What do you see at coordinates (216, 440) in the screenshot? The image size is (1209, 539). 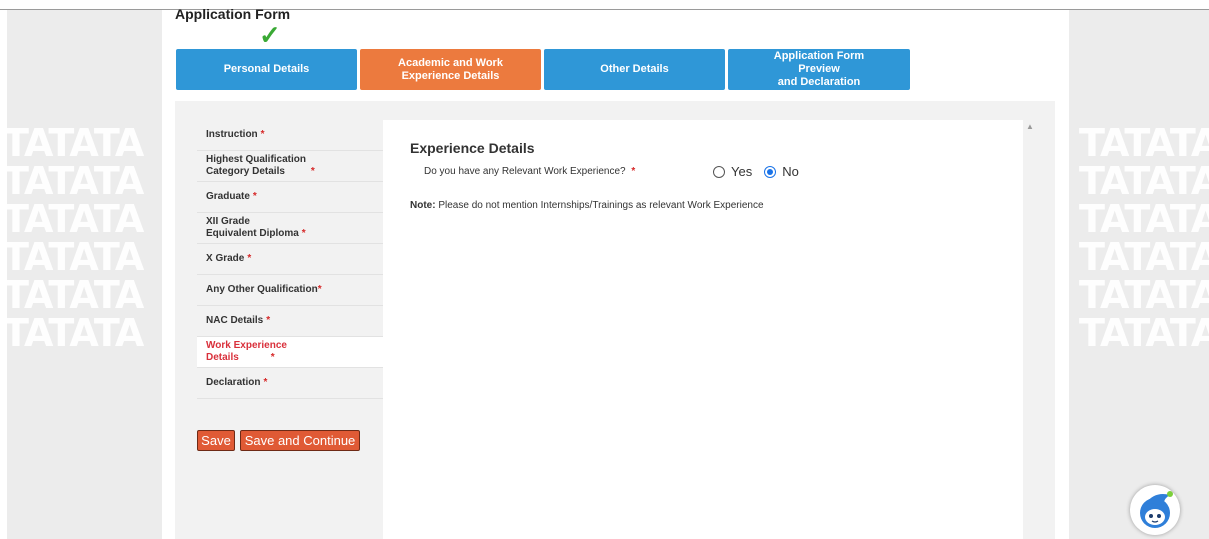 I see `save-button: Save` at bounding box center [216, 440].